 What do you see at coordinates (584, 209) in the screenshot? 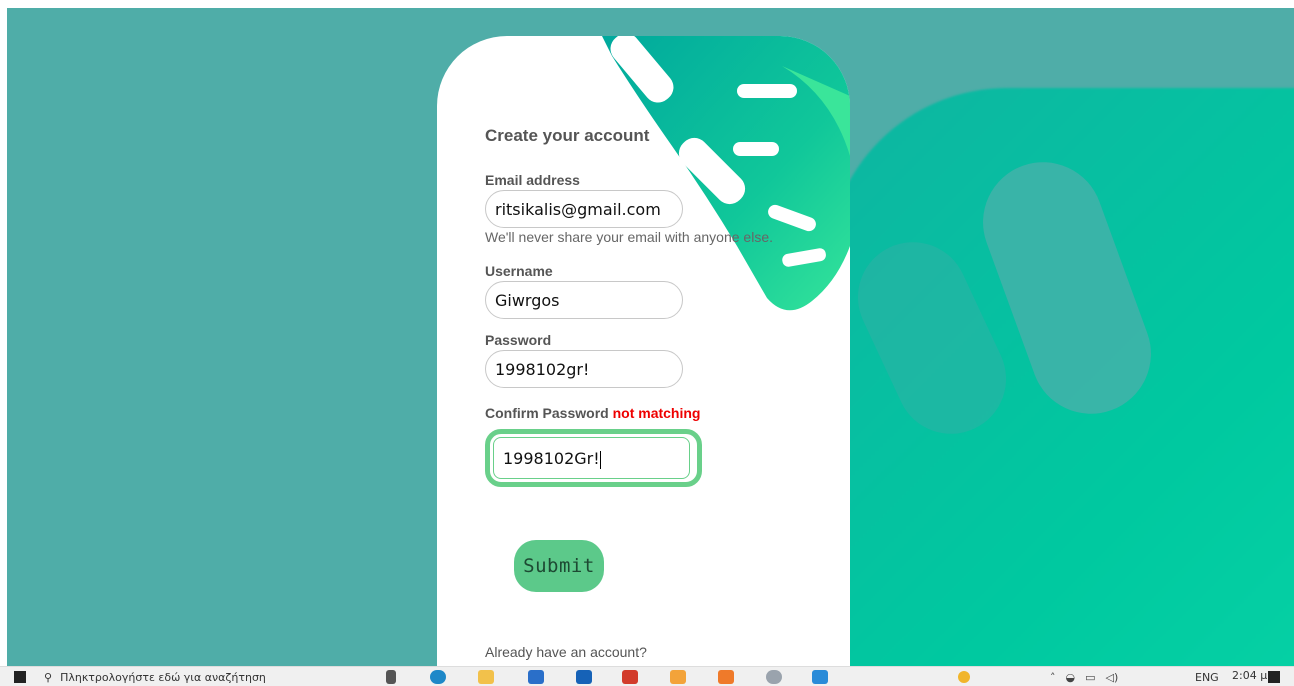
I see `email-input: ritsikalis@gmail.com` at bounding box center [584, 209].